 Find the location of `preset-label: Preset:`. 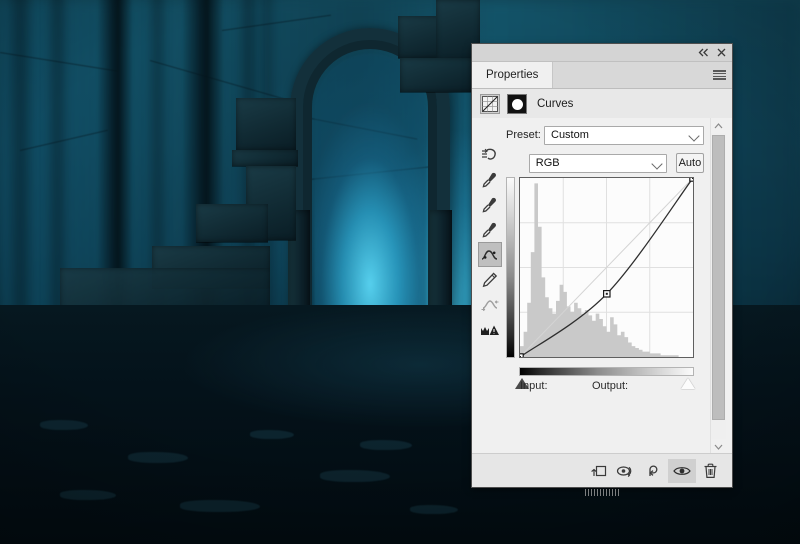

preset-label: Preset: is located at coordinates (523, 135).